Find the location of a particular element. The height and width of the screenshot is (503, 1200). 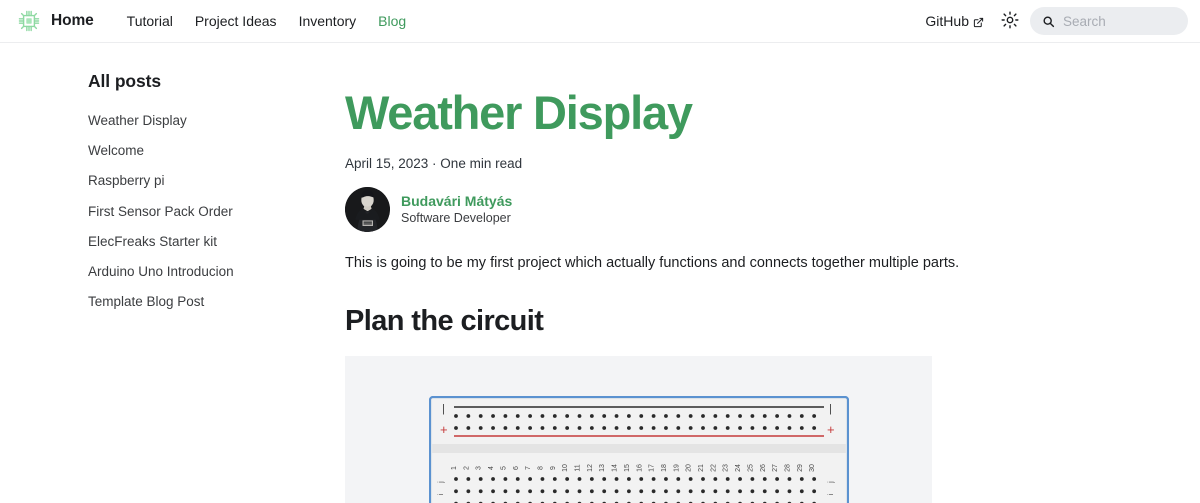

svg-text: 16 is located at coordinates (639, 468).